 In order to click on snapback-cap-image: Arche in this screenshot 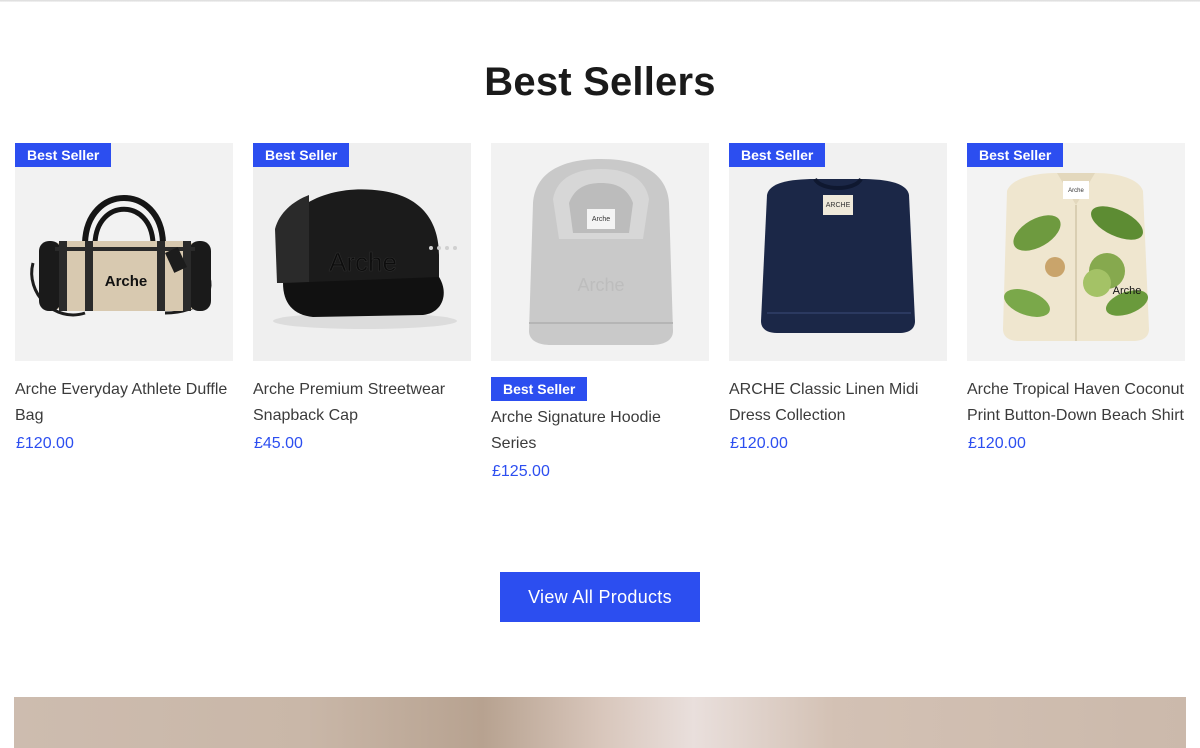, I will do `click(362, 252)`.